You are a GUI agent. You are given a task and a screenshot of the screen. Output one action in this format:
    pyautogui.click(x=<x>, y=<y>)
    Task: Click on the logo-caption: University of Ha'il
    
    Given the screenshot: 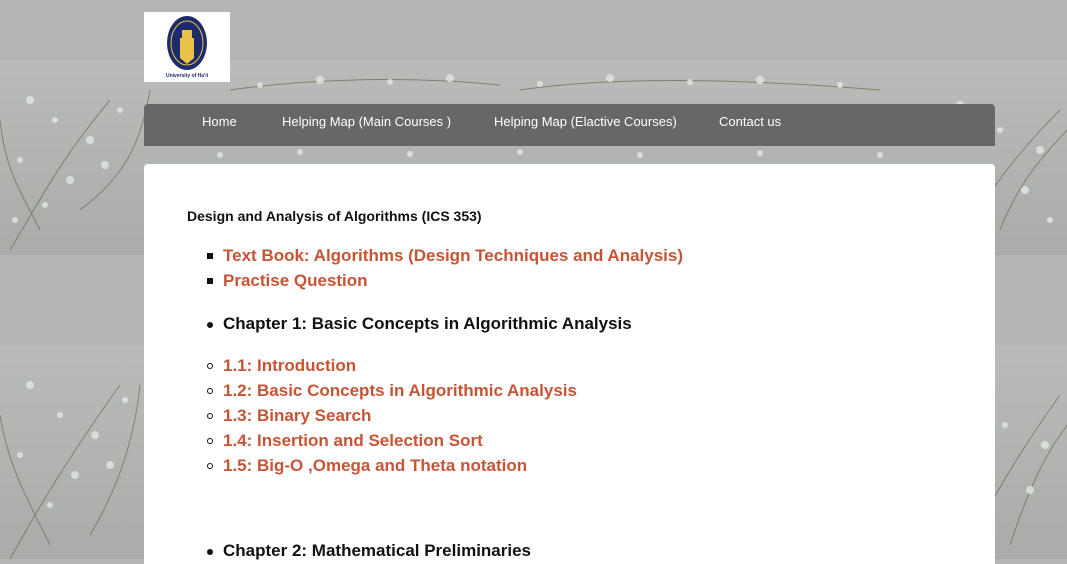 What is the action you would take?
    pyautogui.click(x=187, y=76)
    